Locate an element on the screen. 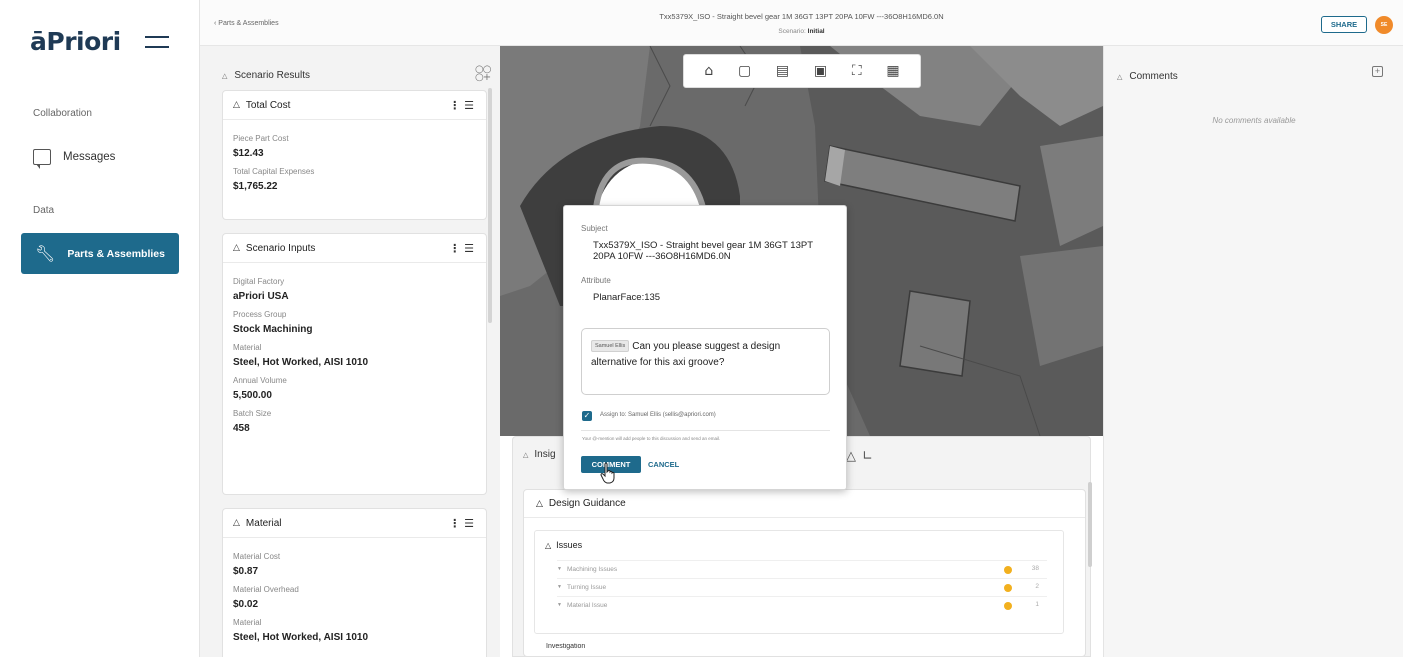 Image resolution: width=1403 pixels, height=657 pixels. card-header: △ Material ⋮ ☰ is located at coordinates (354, 523).